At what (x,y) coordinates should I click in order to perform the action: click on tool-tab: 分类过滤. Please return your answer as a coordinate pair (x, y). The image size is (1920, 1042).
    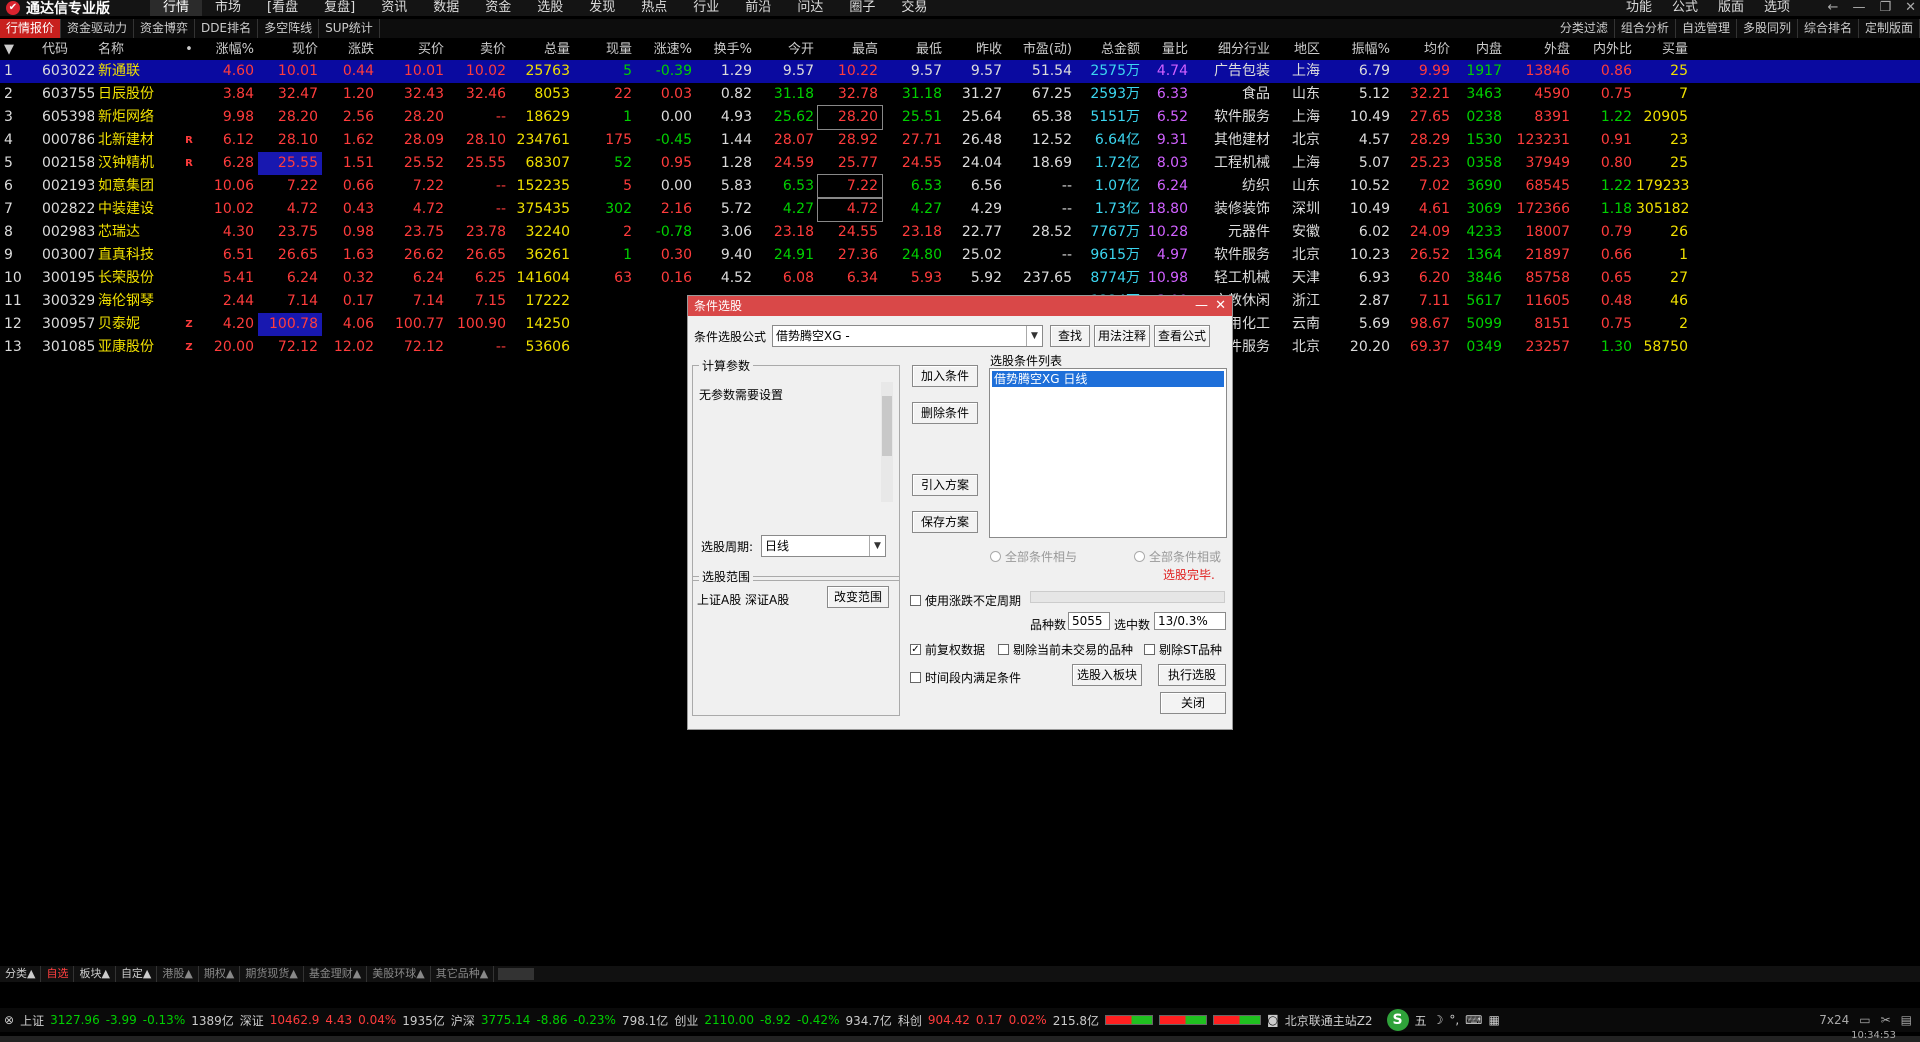
    Looking at the image, I should click on (1584, 28).